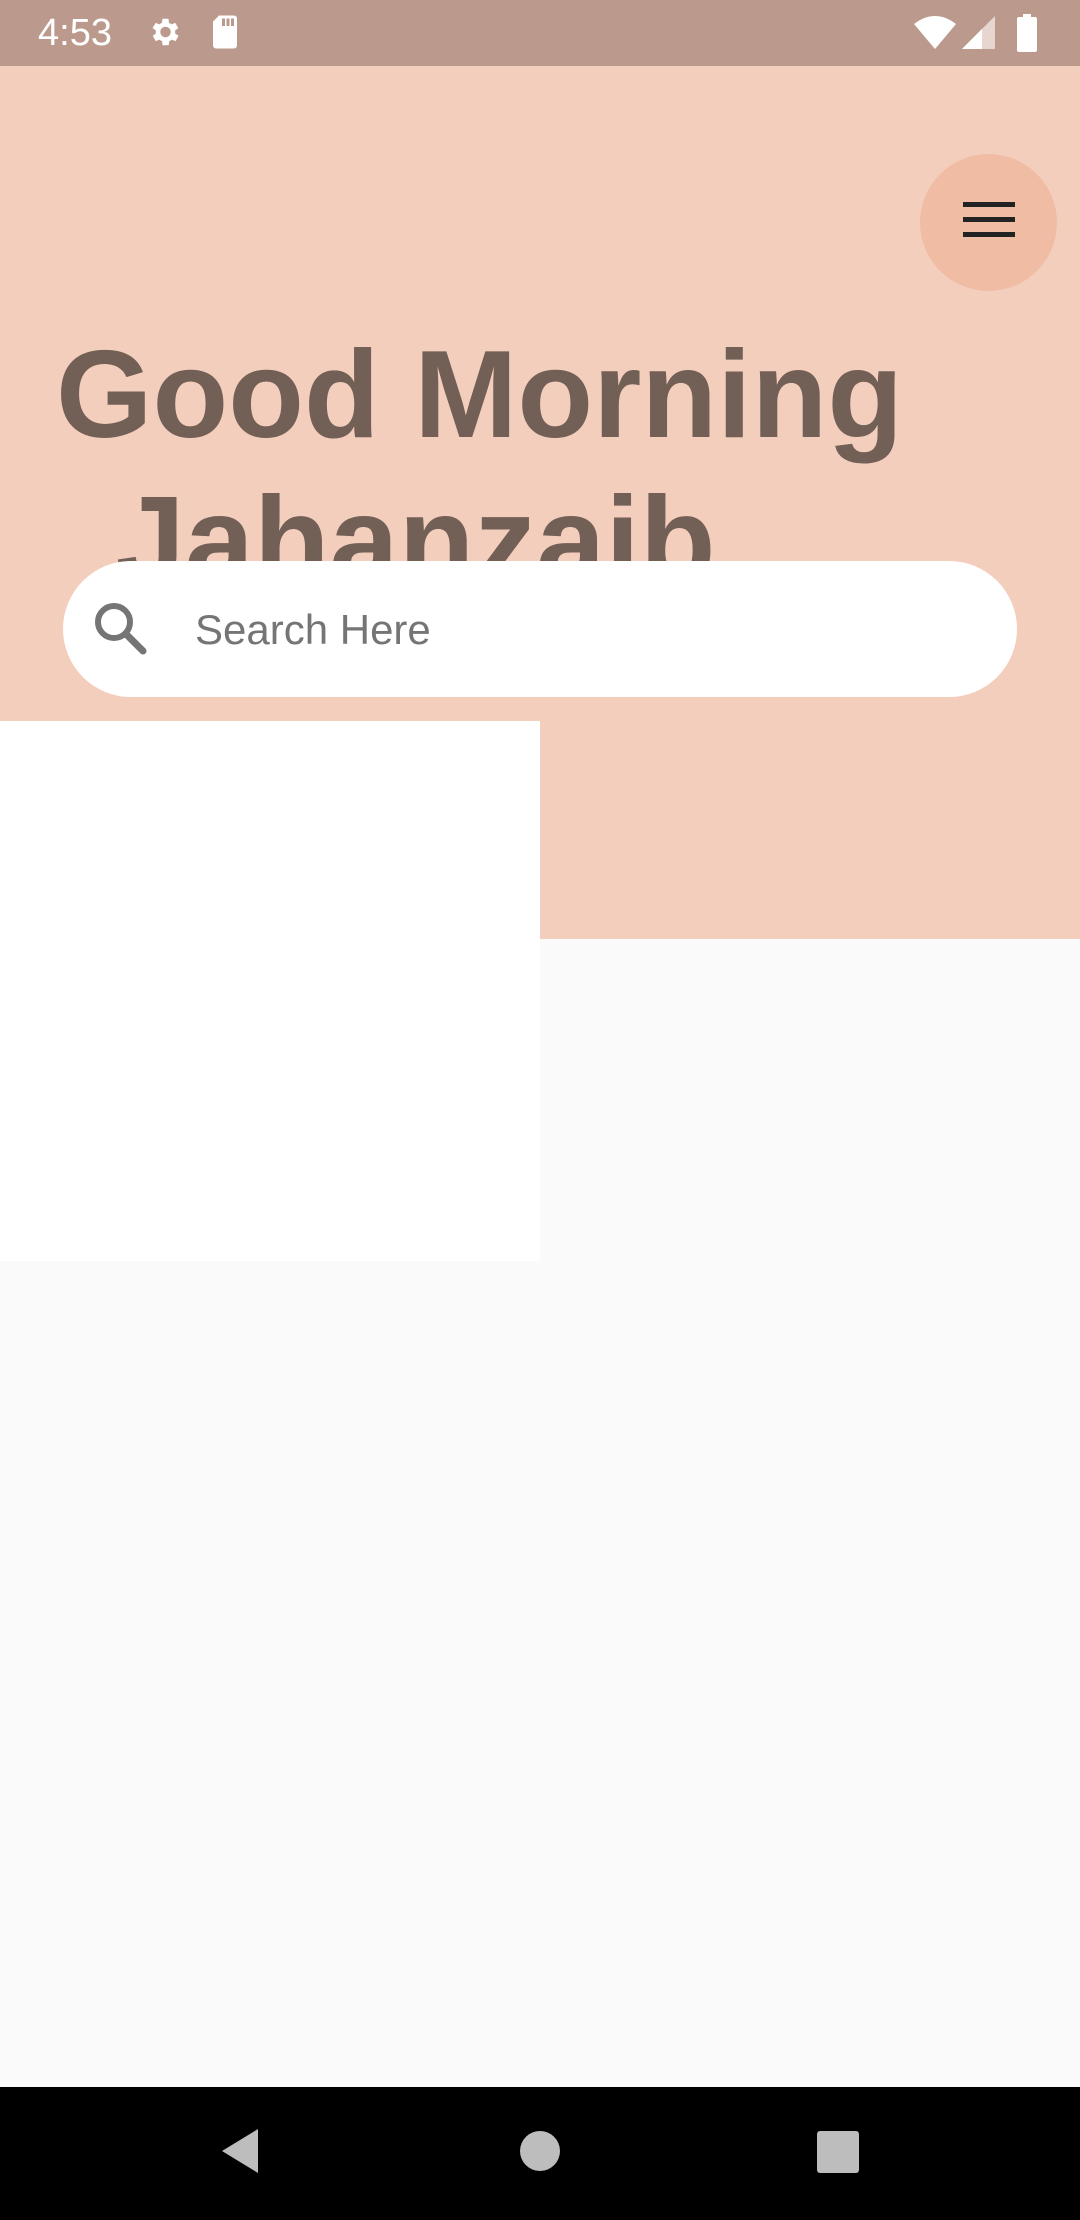 The image size is (1080, 2220). I want to click on navigation-bar, so click(540, 2153).